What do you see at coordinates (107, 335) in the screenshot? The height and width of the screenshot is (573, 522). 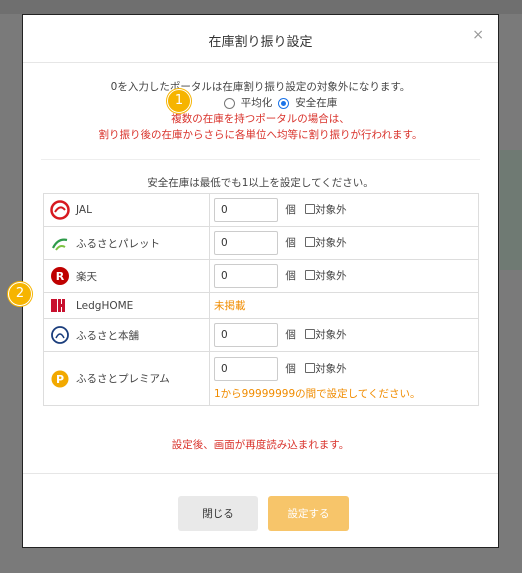 I see `portal-name: ふるさと本舗` at bounding box center [107, 335].